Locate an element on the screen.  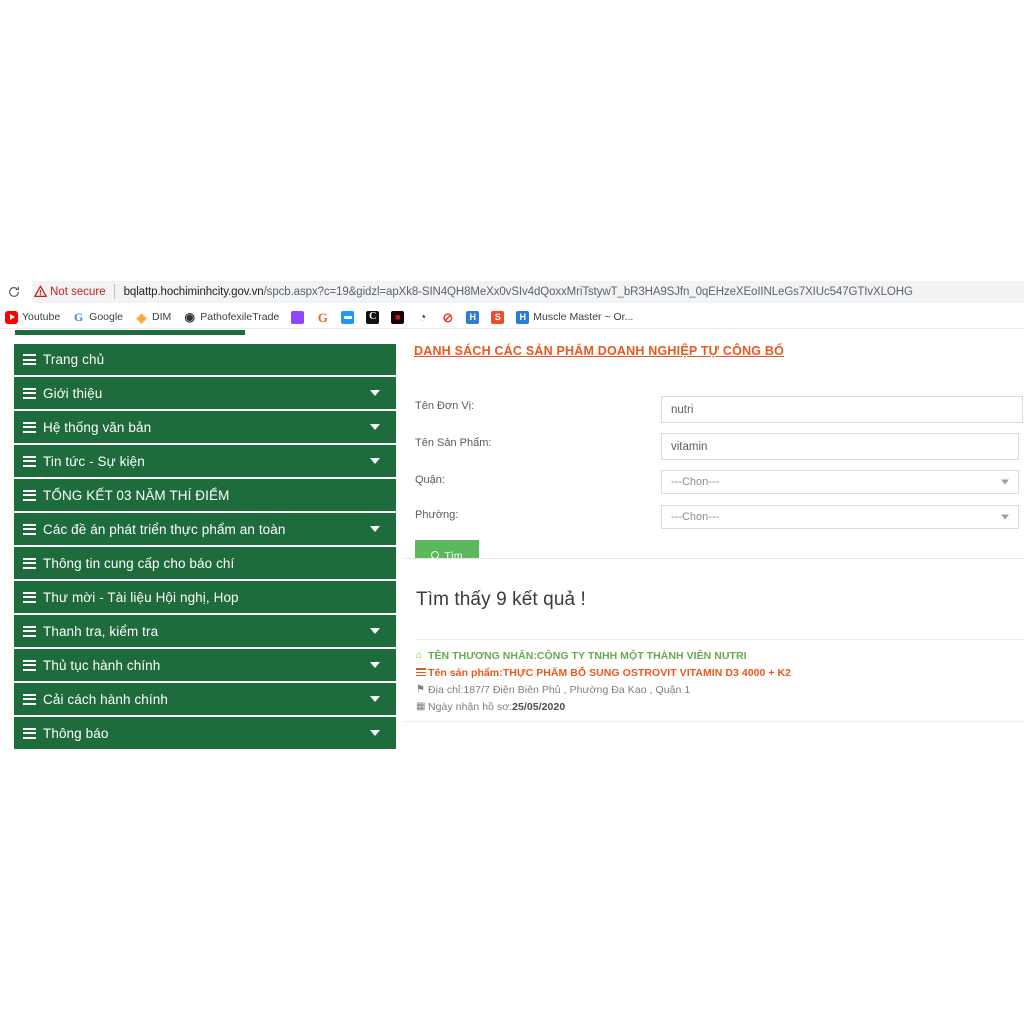
red-slash-circle-icon: ⊘ is located at coordinates (448, 317).